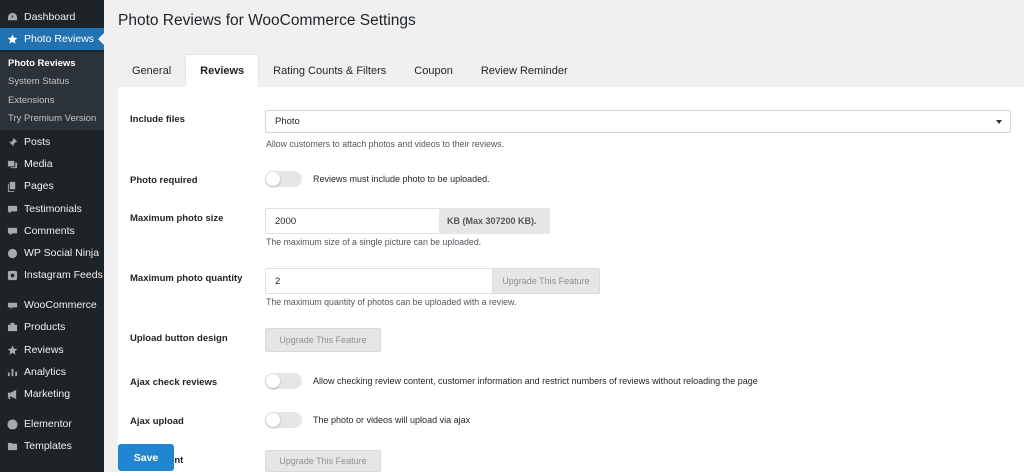  Describe the element at coordinates (60, 305) in the screenshot. I see `sidebar-item-label: WooCommerce` at that location.